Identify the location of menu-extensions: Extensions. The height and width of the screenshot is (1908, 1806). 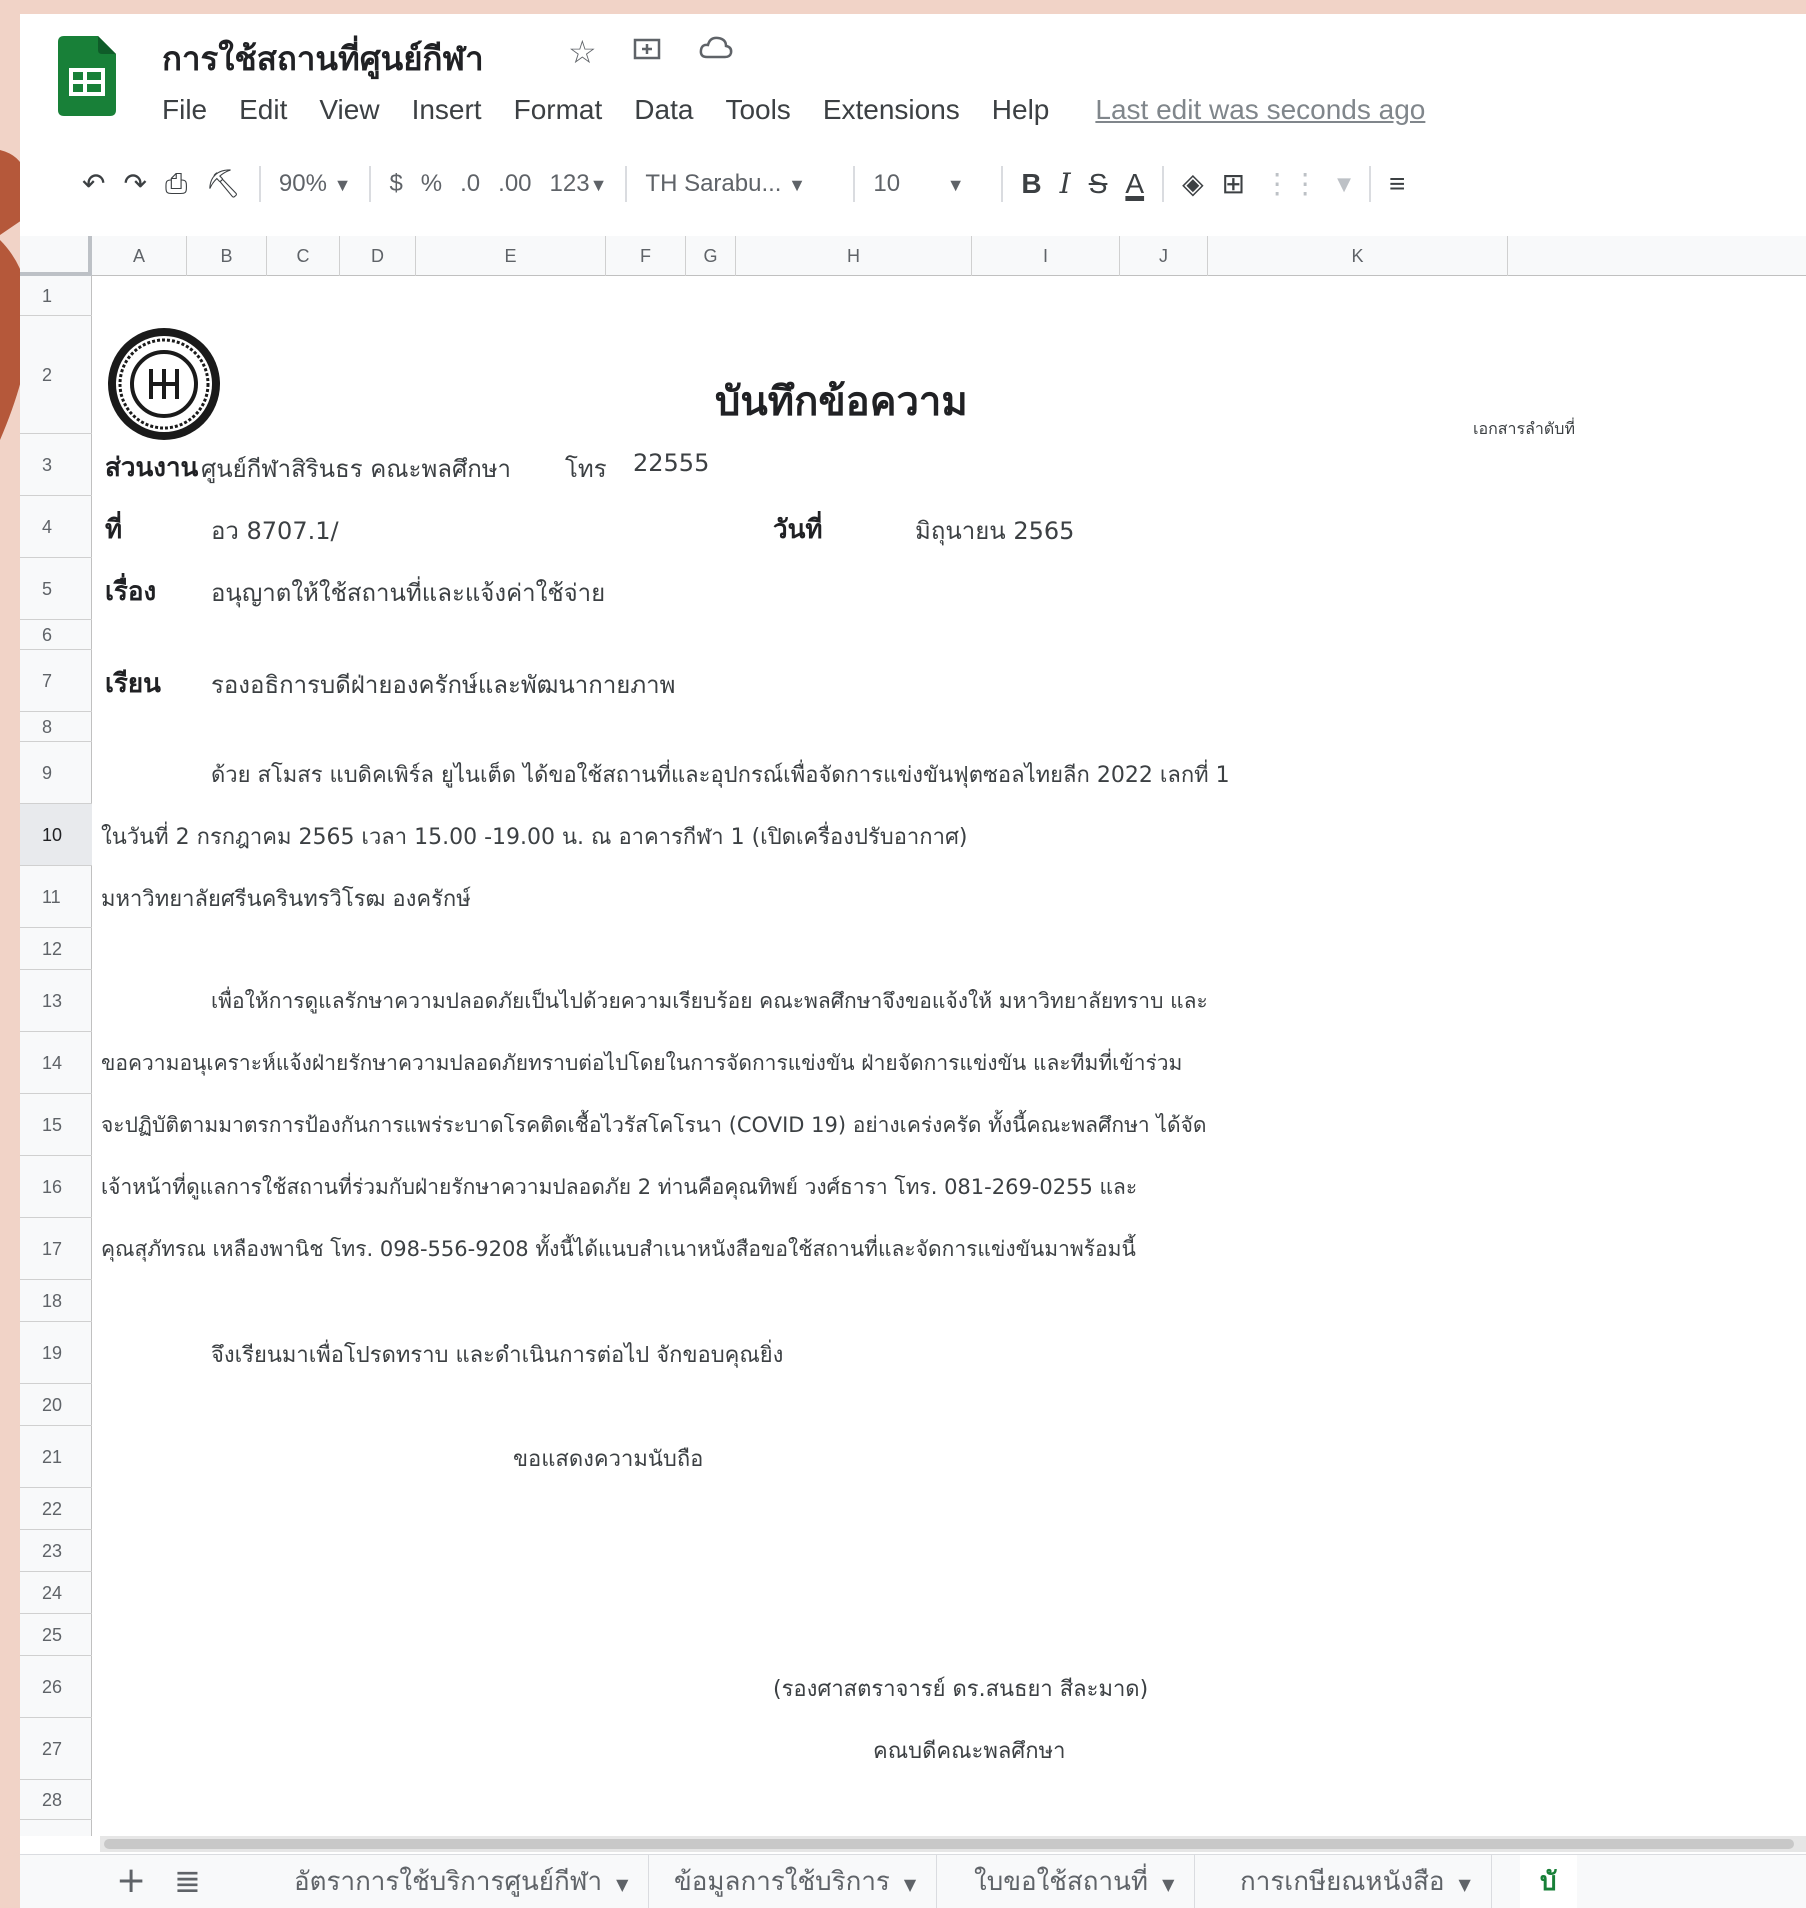
(891, 110).